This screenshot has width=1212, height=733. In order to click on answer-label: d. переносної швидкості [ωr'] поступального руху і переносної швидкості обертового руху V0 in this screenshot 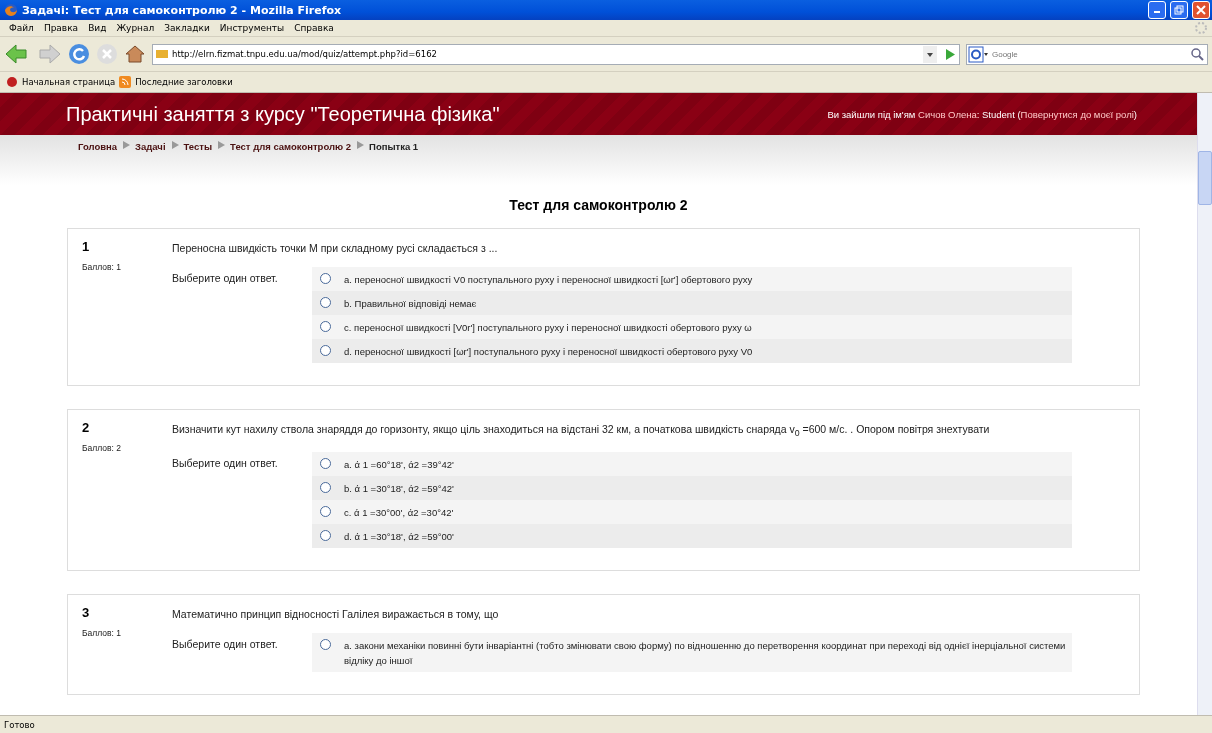, I will do `click(548, 352)`.